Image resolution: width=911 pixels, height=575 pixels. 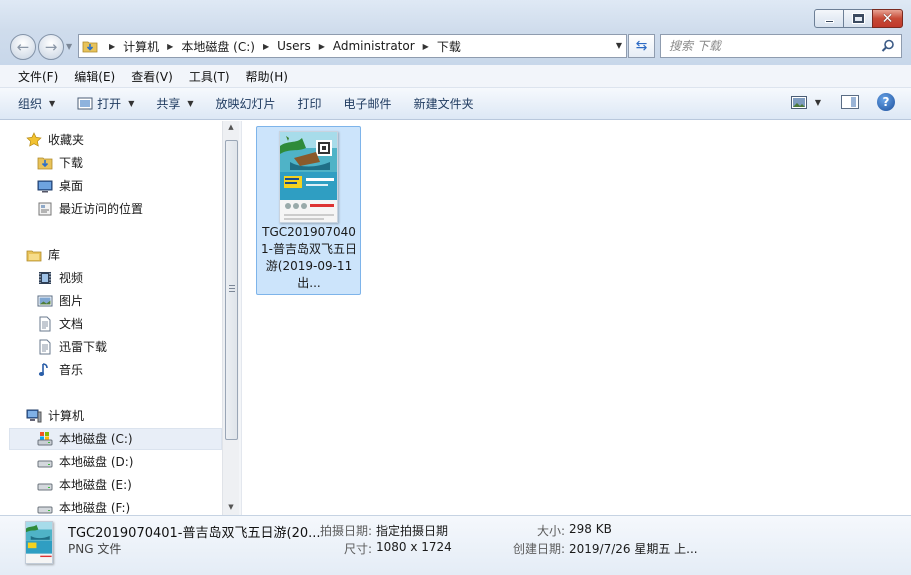 What do you see at coordinates (209, 76) in the screenshot?
I see `menu-tools: 工具(T)` at bounding box center [209, 76].